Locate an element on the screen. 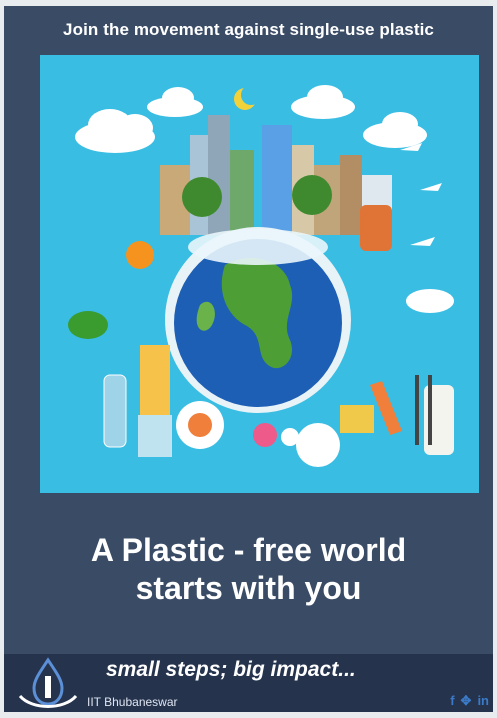 This screenshot has width=497, height=718. orange-fruit is located at coordinates (140, 255).